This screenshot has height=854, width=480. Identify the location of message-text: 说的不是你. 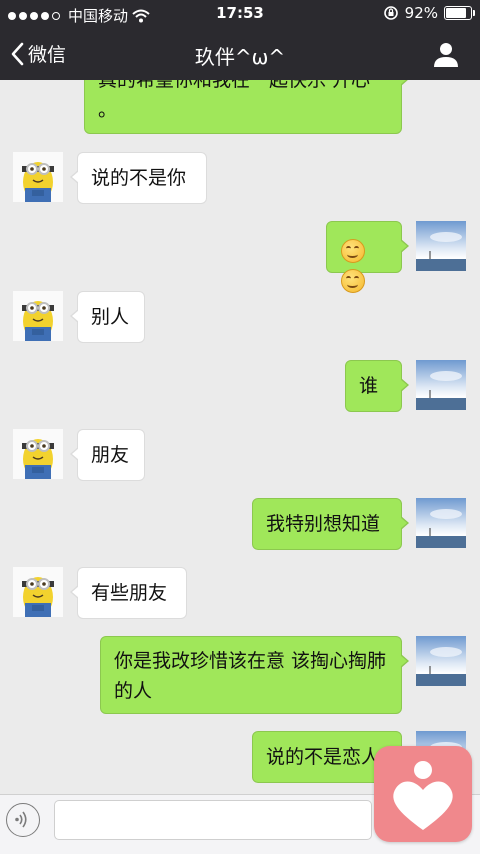
(139, 178).